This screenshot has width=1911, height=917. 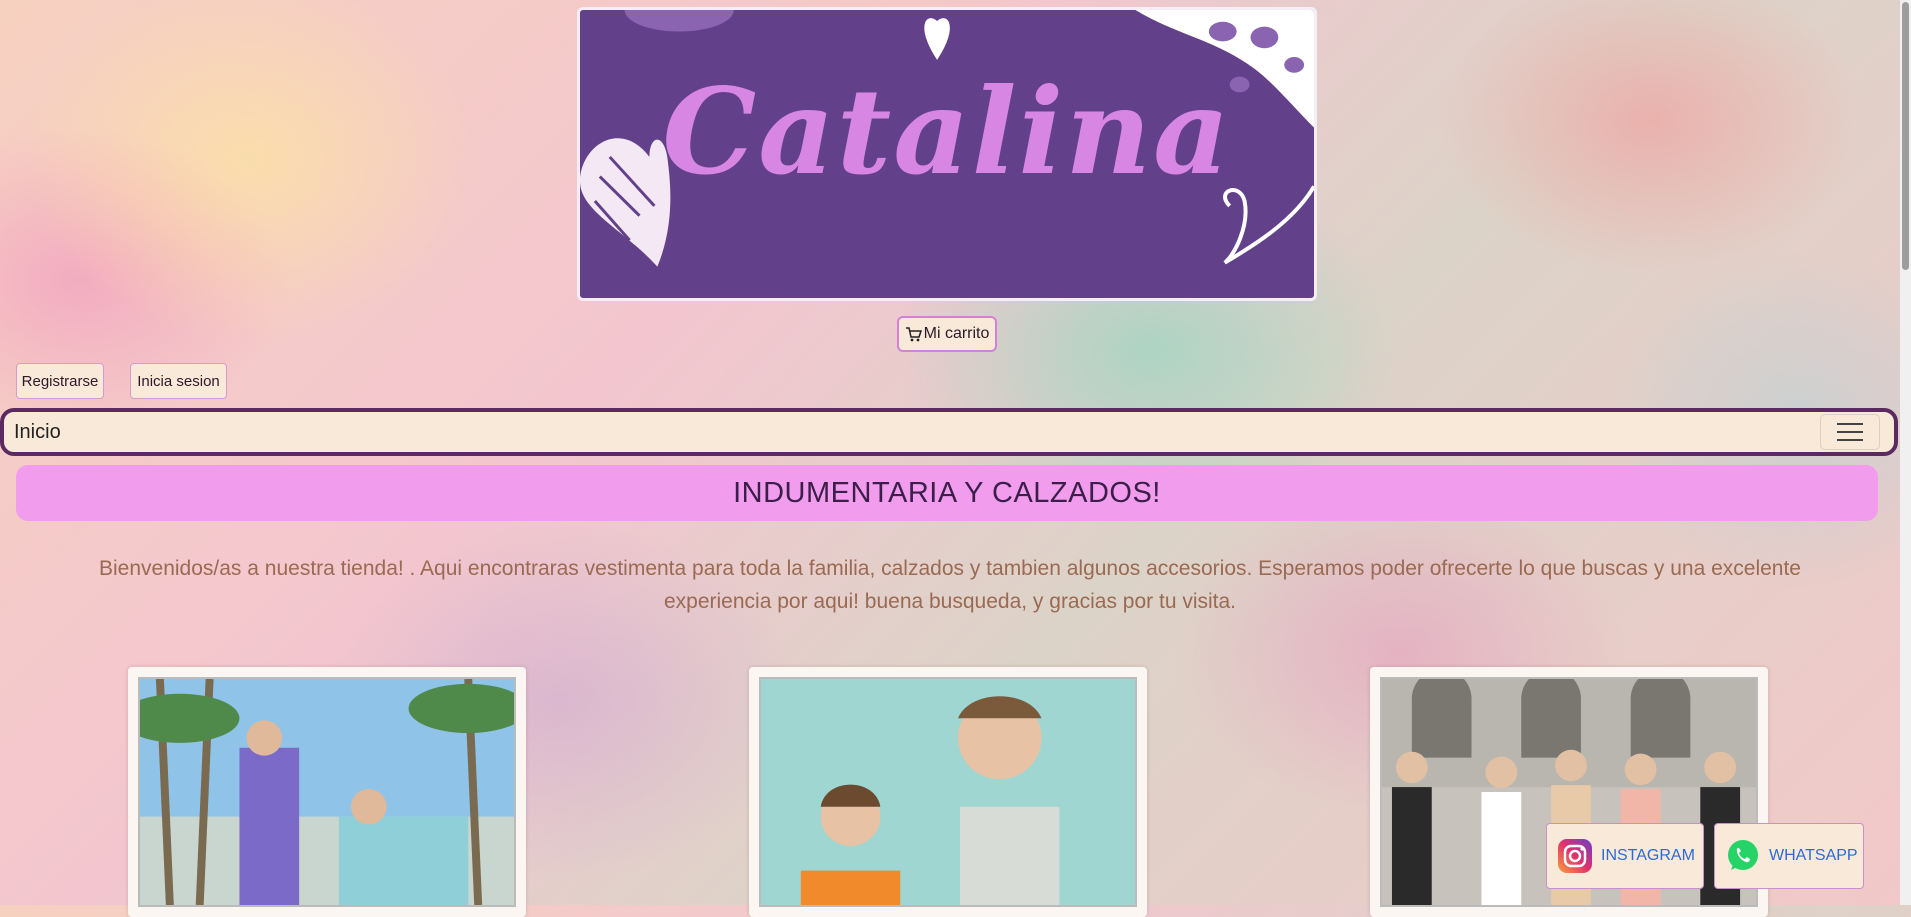 I want to click on cart-label: Mi carrito, so click(x=956, y=333).